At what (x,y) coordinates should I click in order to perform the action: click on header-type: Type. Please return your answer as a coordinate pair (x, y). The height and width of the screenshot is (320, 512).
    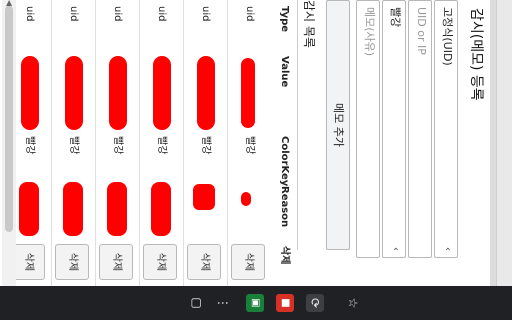
    Looking at the image, I should click on (284, 19).